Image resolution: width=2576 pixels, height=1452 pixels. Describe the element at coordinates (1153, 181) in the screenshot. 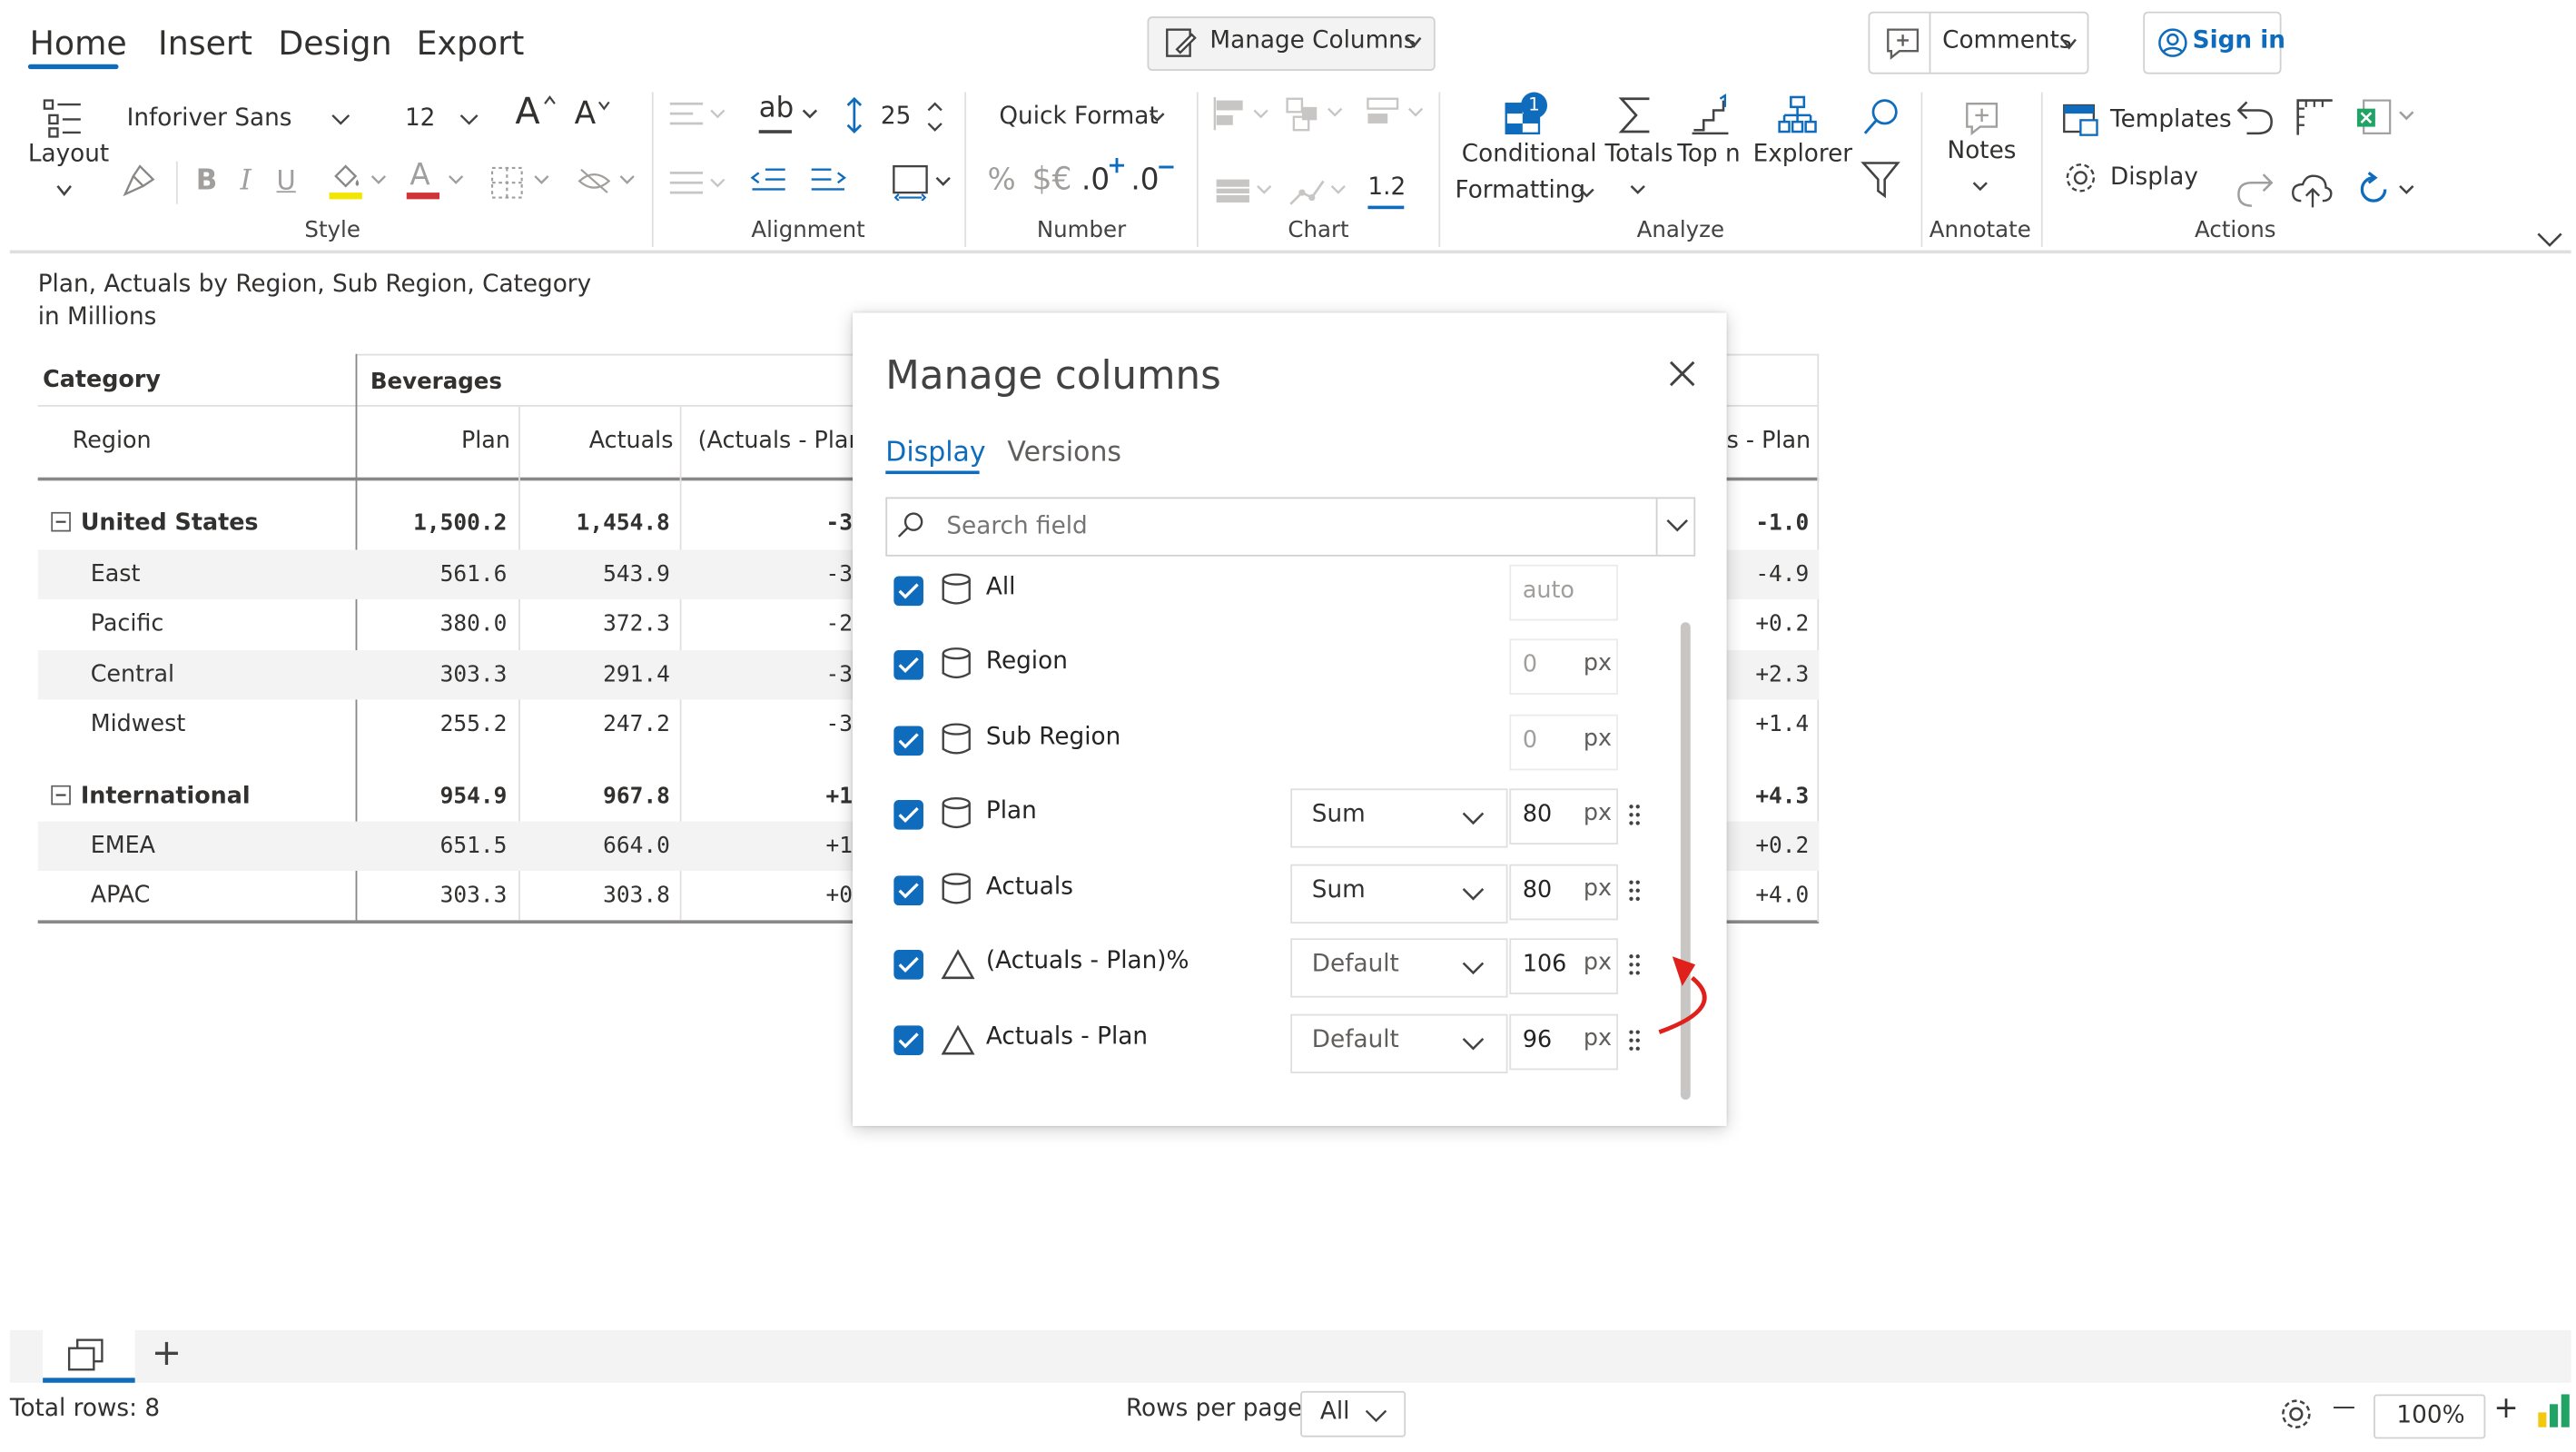

I see `decrease-decimal-button: .0` at that location.